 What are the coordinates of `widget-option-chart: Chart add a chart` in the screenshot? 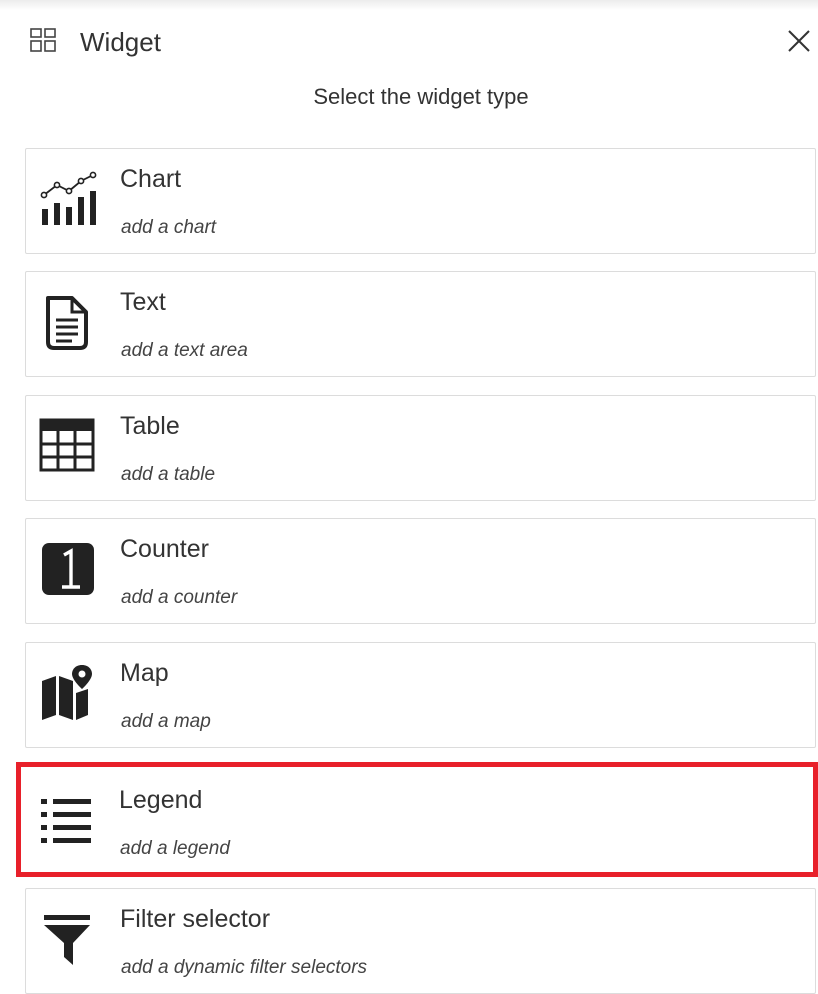 It's located at (420, 201).